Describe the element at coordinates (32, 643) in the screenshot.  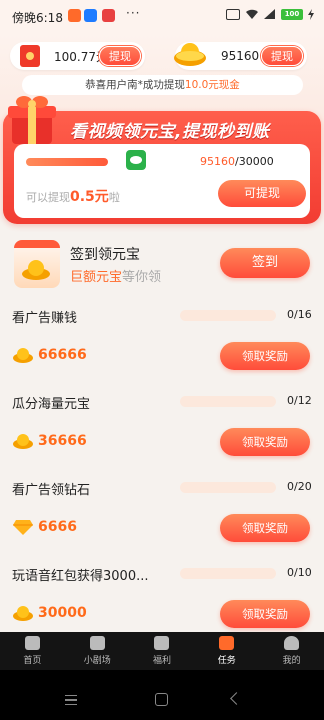
I see `home-icon` at that location.